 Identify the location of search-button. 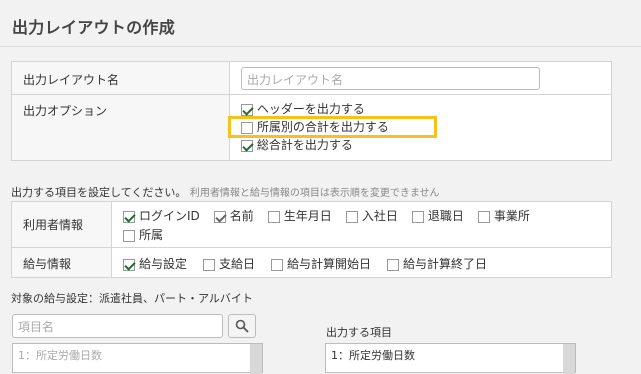
(242, 326).